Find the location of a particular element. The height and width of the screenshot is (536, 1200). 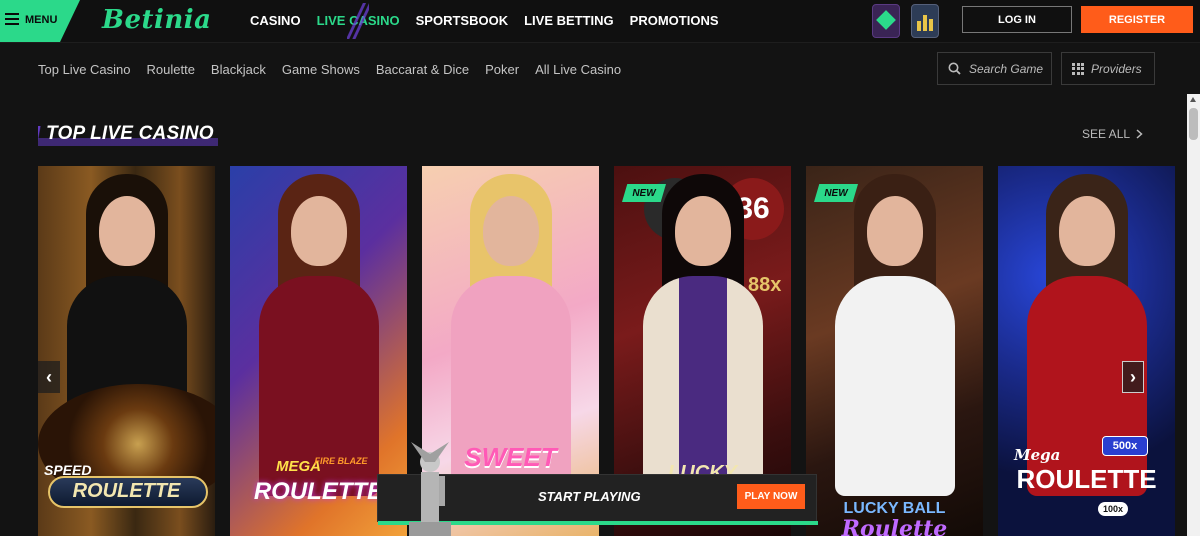

hamburger-icon is located at coordinates (12, 20).